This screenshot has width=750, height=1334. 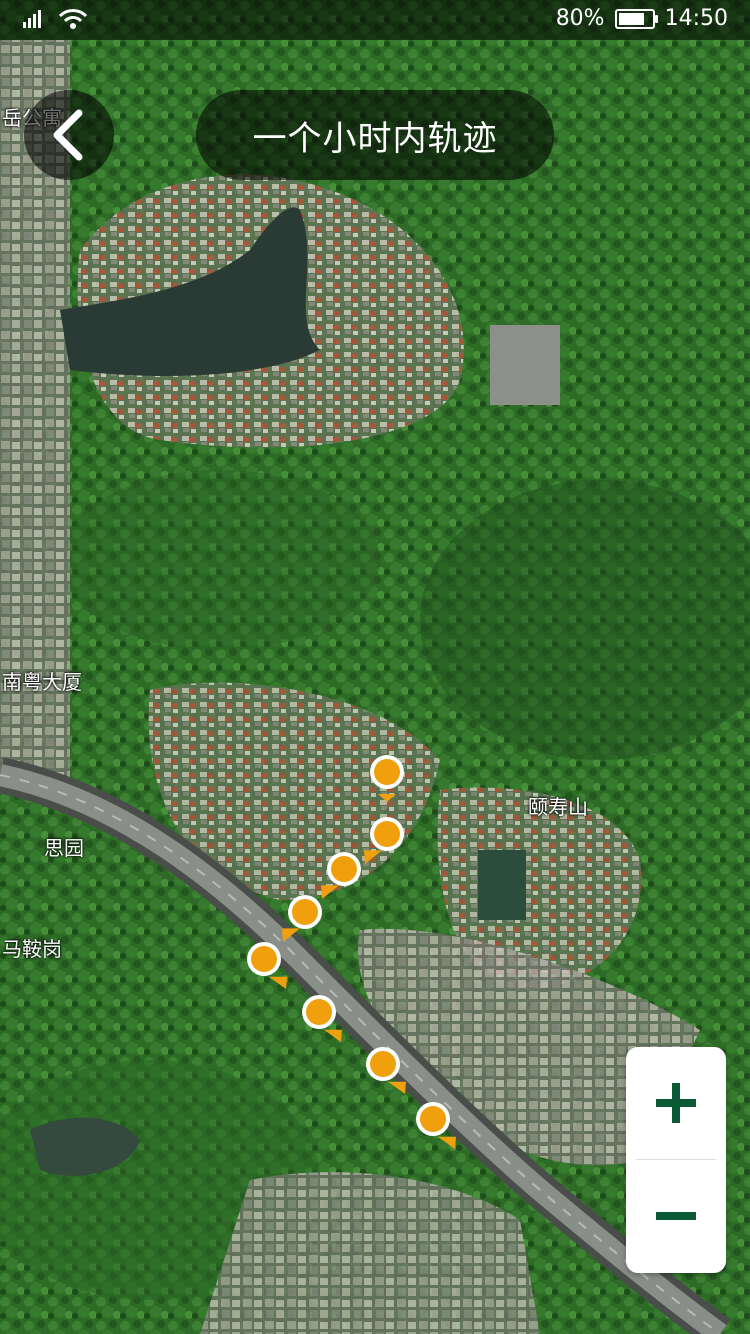 I want to click on plus-icon, so click(x=676, y=1103).